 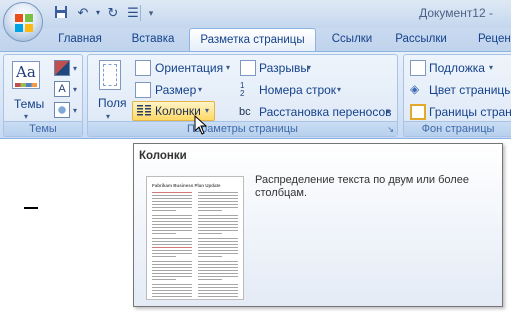 I want to click on tab-page-layout: Разметка страницы, so click(x=252, y=40).